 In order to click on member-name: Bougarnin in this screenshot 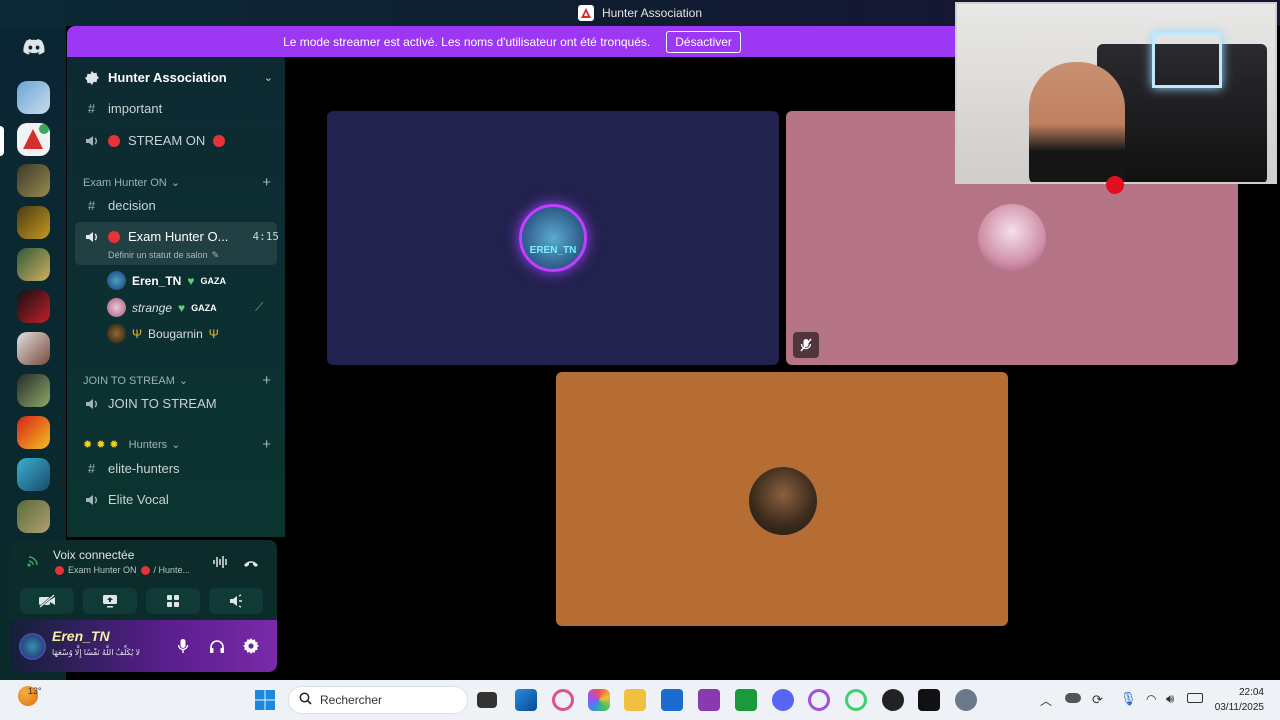, I will do `click(175, 333)`.